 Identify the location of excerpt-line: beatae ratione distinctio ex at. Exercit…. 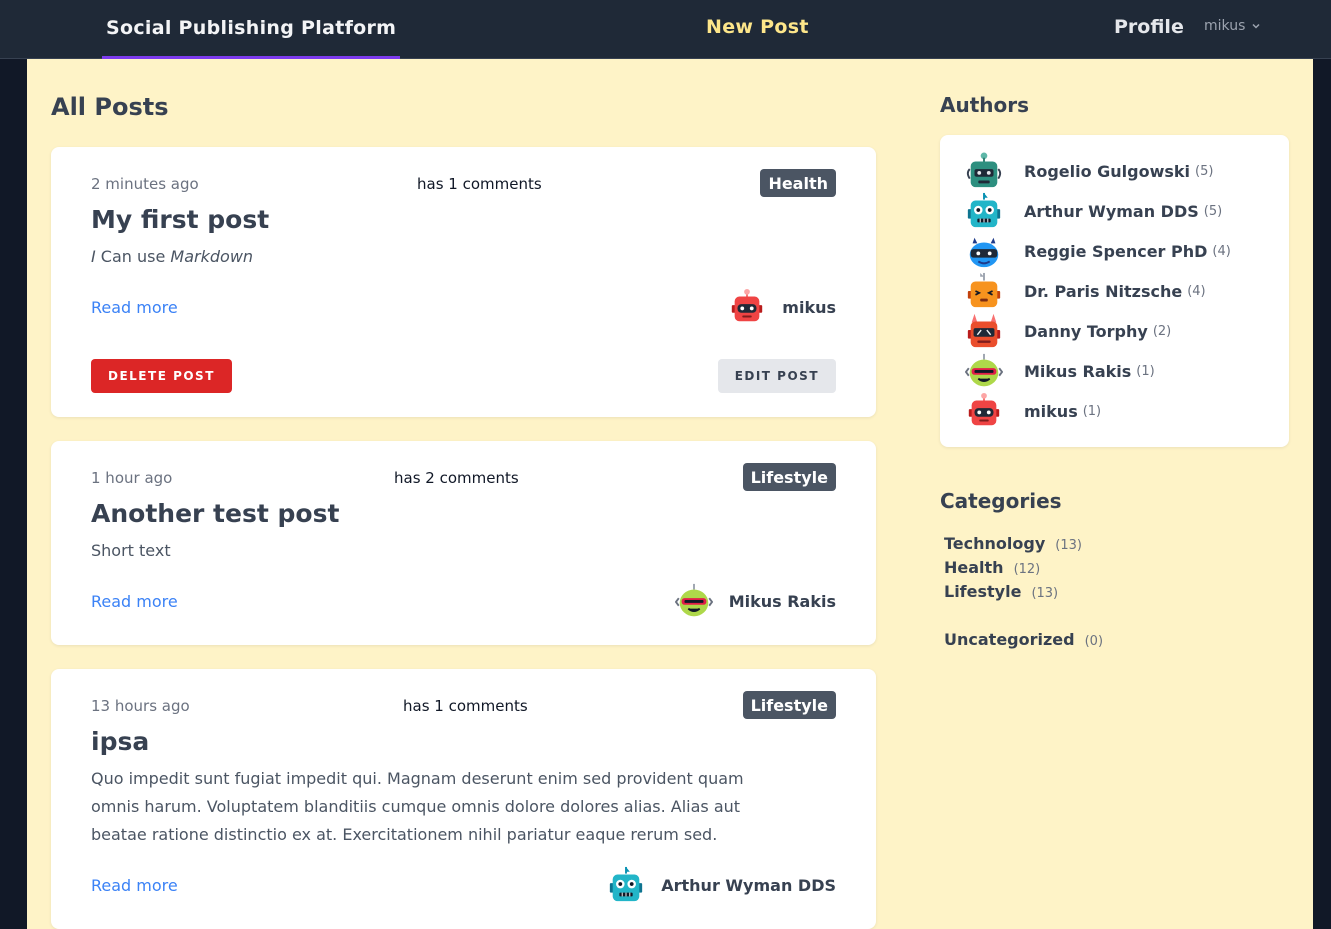
(404, 834).